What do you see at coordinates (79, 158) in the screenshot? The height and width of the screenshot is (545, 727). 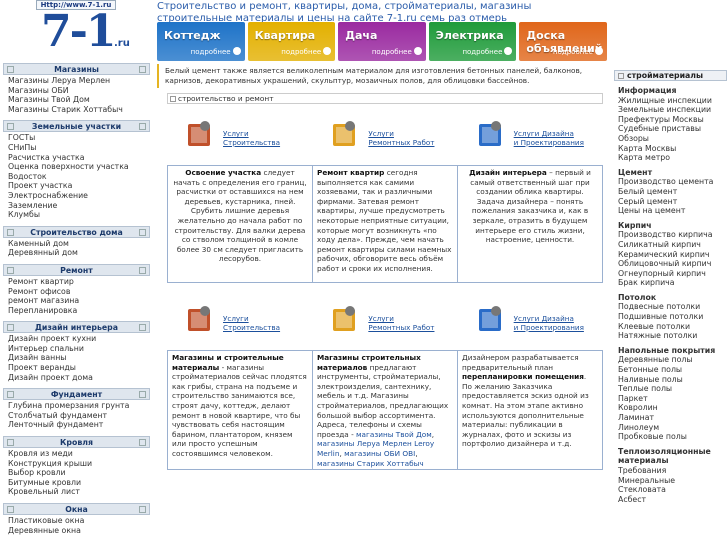 I see `sidebar-item: Расчистка участка` at bounding box center [79, 158].